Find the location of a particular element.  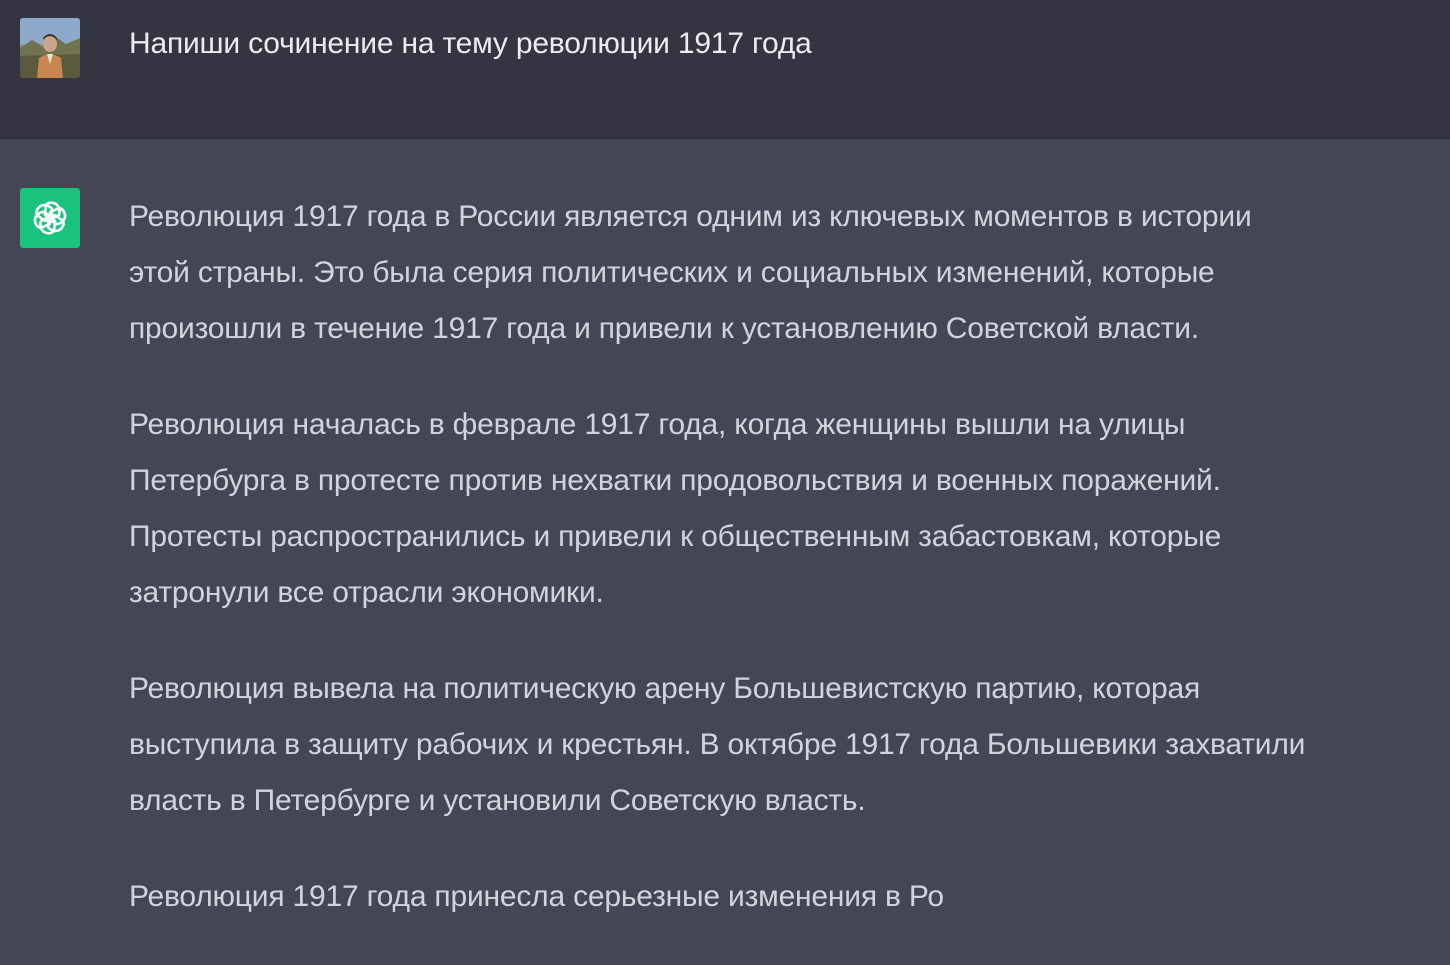

assistant-avatar is located at coordinates (50, 218).